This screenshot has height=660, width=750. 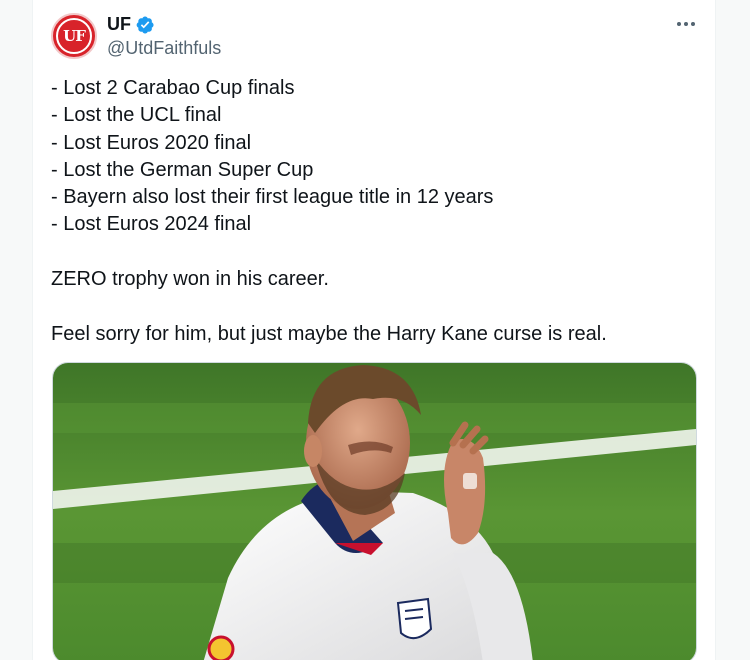 What do you see at coordinates (190, 279) in the screenshot?
I see `tweet-line: ZERO trophy won in his career.` at bounding box center [190, 279].